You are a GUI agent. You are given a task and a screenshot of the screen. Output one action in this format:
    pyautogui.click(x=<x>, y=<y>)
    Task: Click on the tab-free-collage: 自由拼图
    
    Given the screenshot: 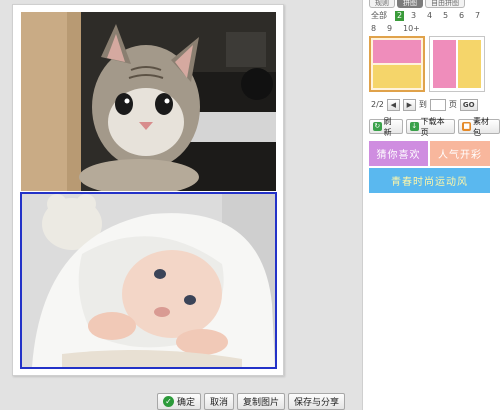 What is the action you would take?
    pyautogui.click(x=445, y=4)
    